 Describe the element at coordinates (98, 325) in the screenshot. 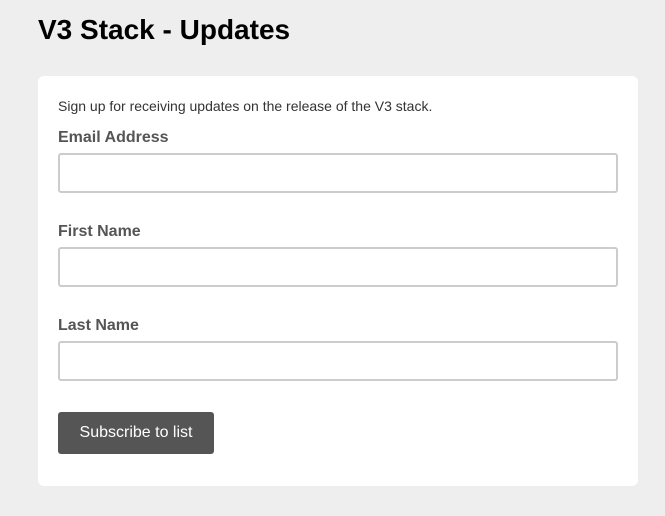

I see `last-name-label: Last Name` at that location.